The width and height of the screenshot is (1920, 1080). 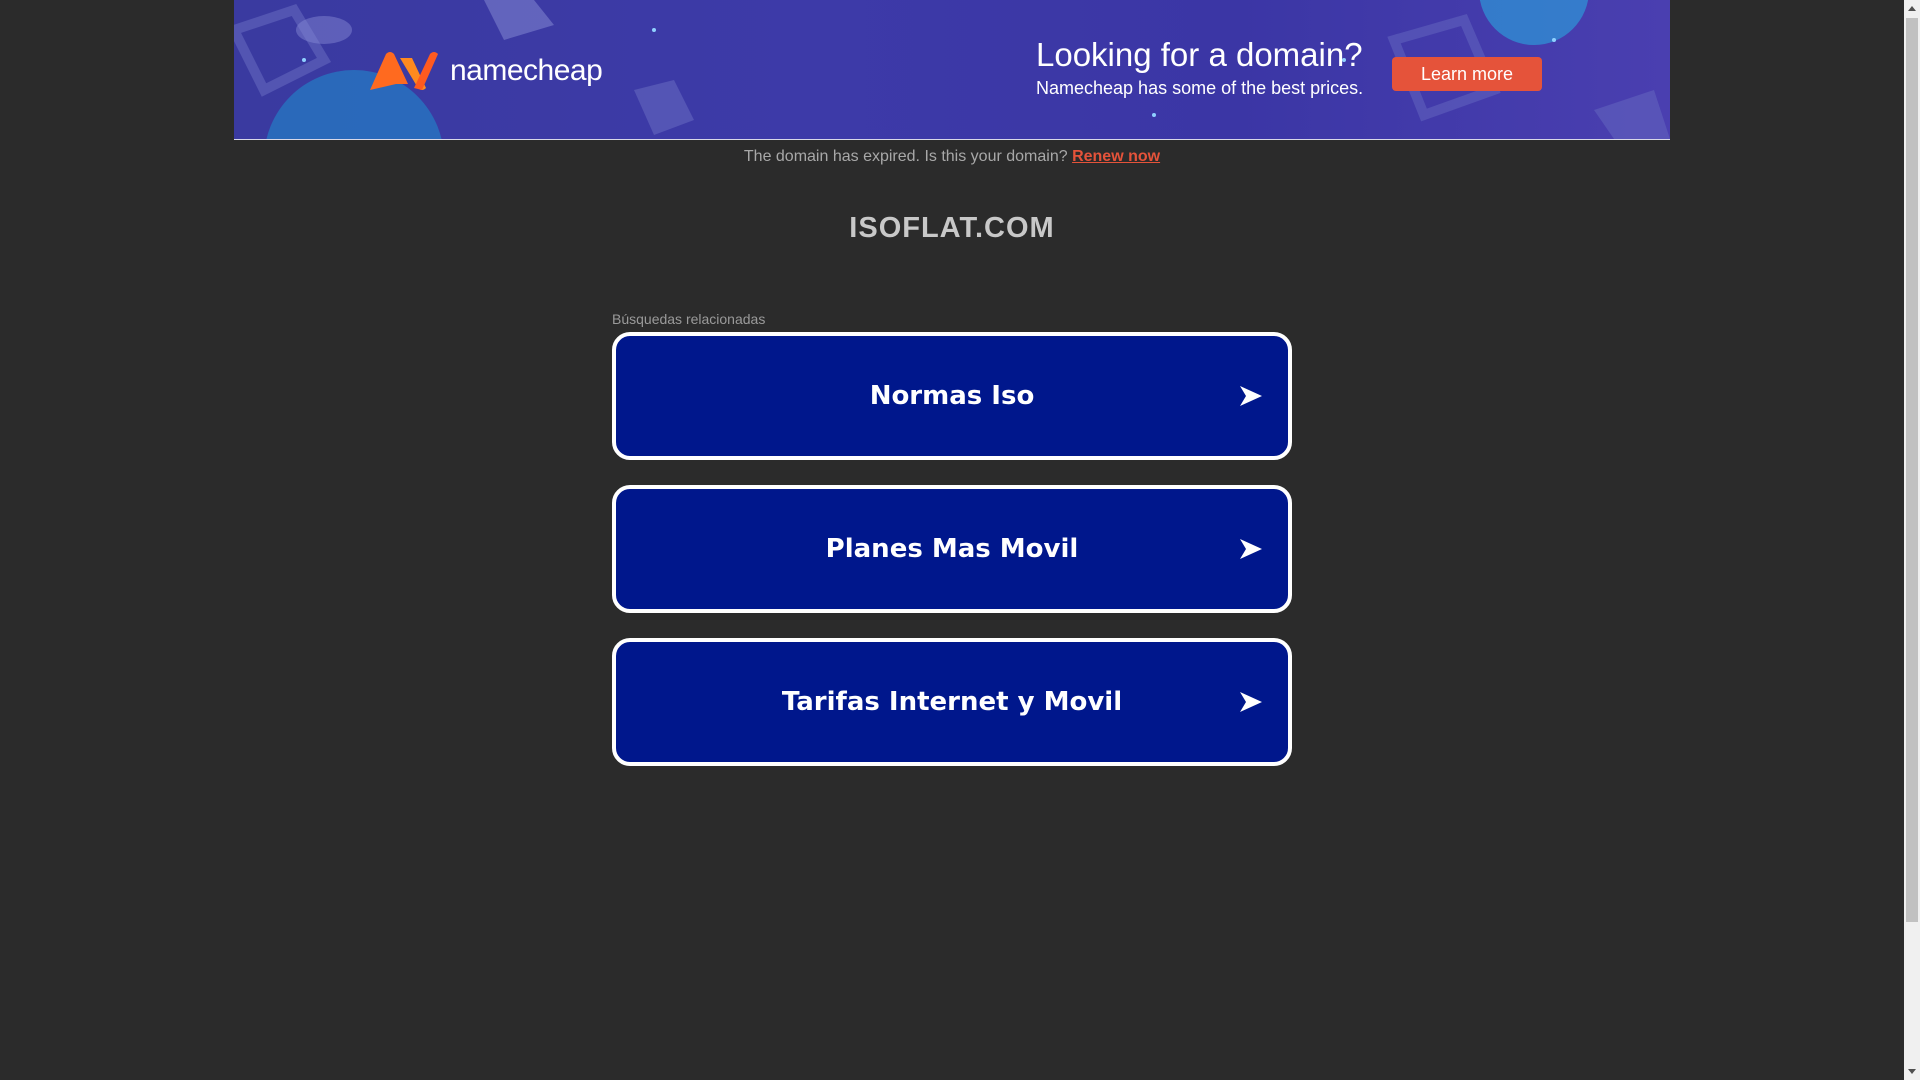 I want to click on related-searches-label: Búsquedas relacionadas, so click(x=689, y=319).